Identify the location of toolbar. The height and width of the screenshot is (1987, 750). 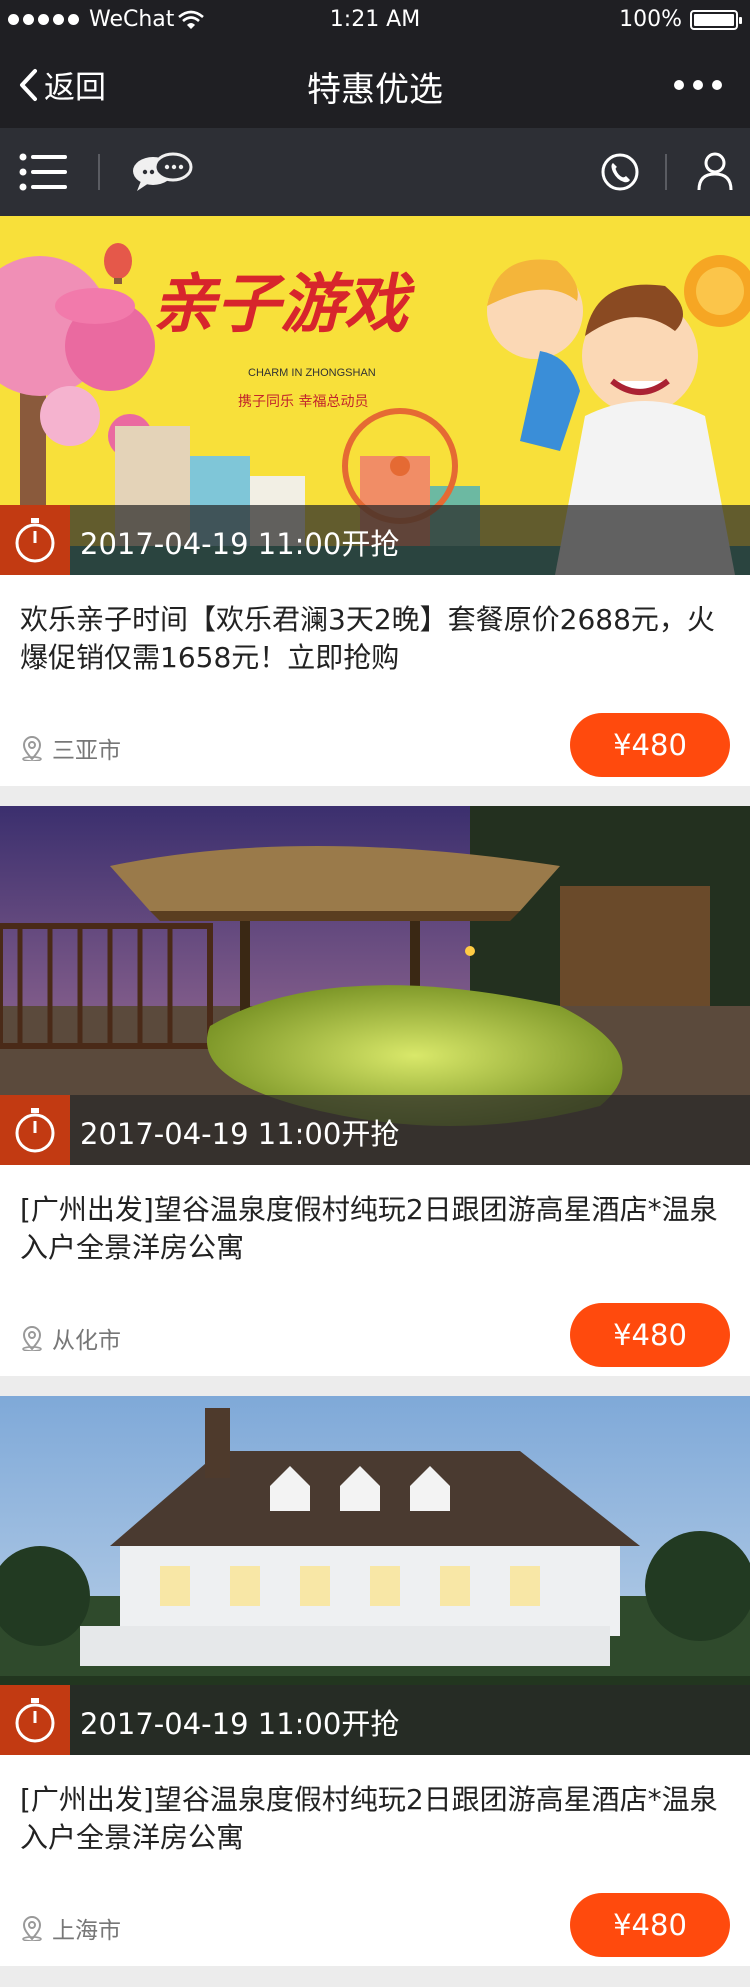
(375, 172).